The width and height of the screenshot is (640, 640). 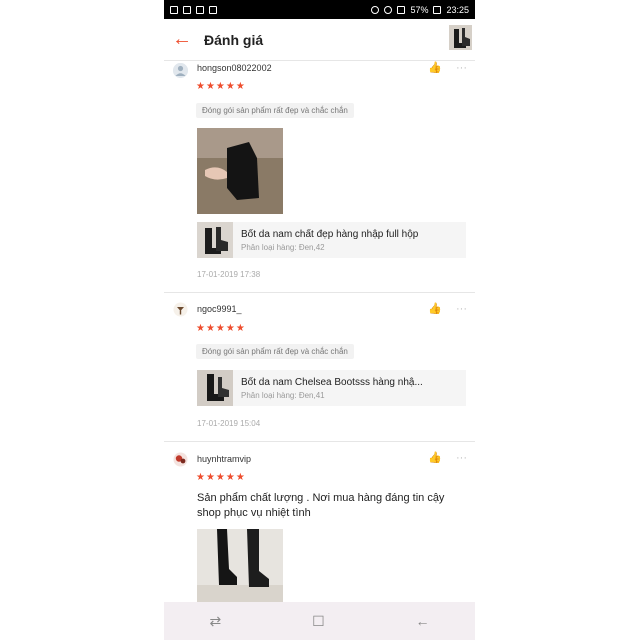 I want to click on notification-icon, so click(x=174, y=9).